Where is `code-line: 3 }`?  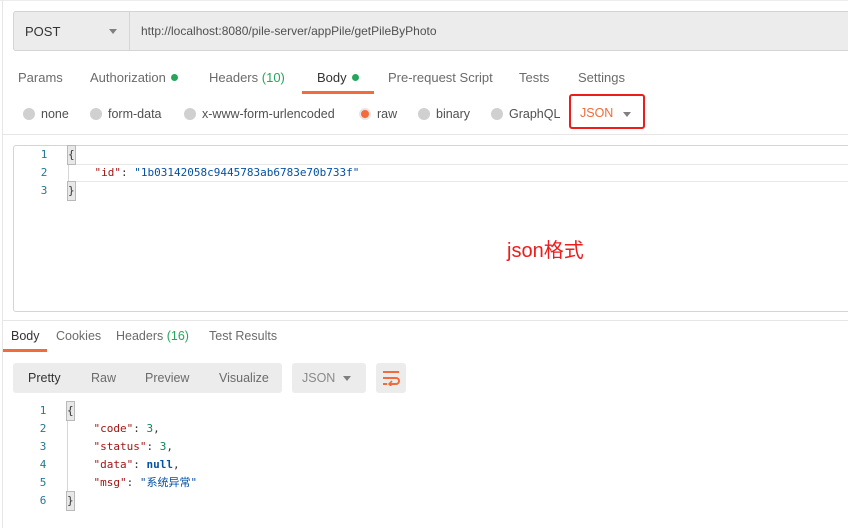 code-line: 3 } is located at coordinates (431, 191).